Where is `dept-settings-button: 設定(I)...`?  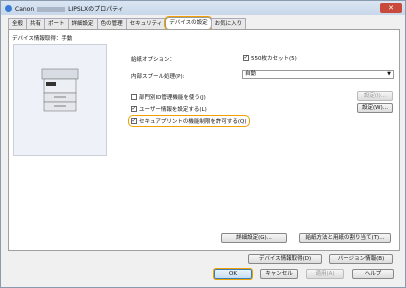 dept-settings-button: 設定(I)... is located at coordinates (375, 96).